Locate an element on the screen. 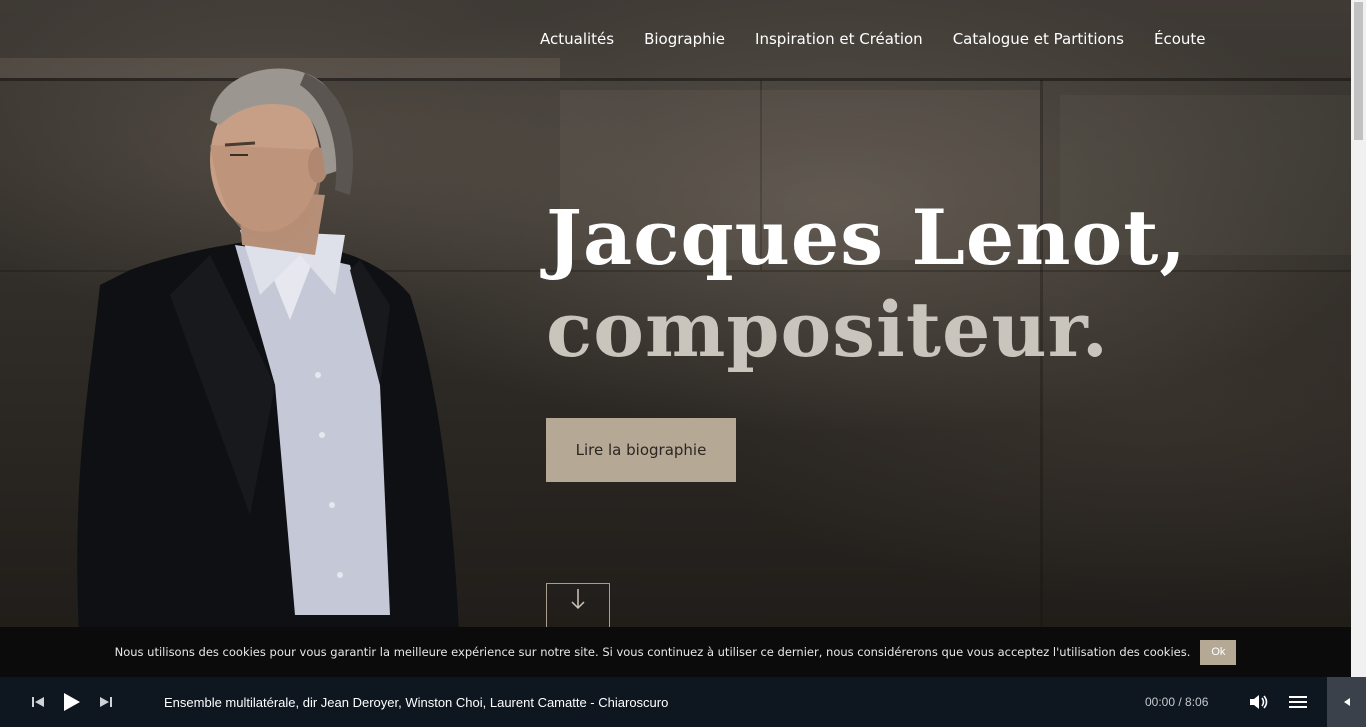 The image size is (1366, 727). play-icon is located at coordinates (72, 702).